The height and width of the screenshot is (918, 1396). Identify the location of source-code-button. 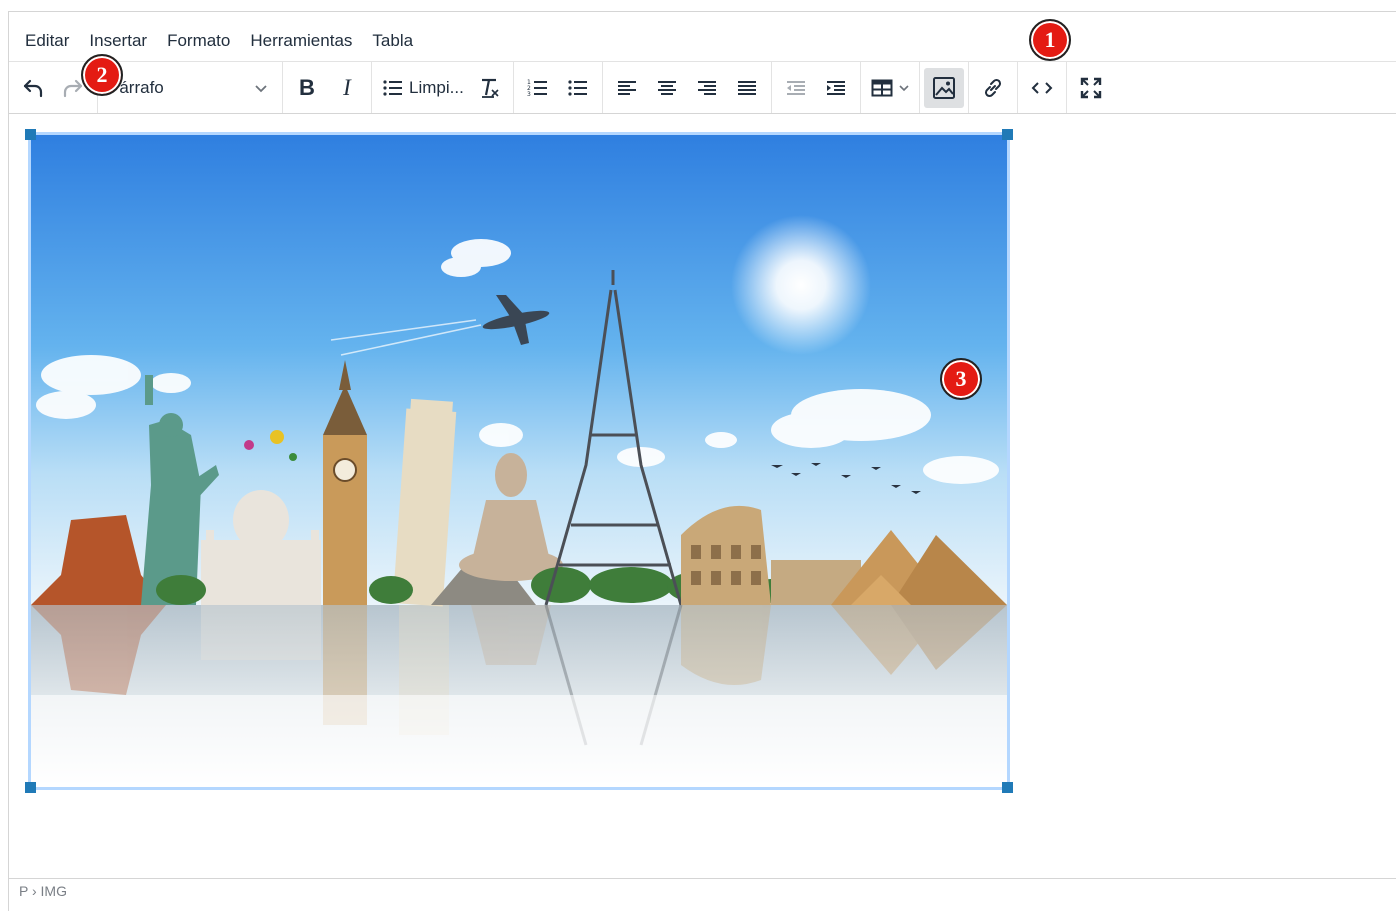
(1042, 88).